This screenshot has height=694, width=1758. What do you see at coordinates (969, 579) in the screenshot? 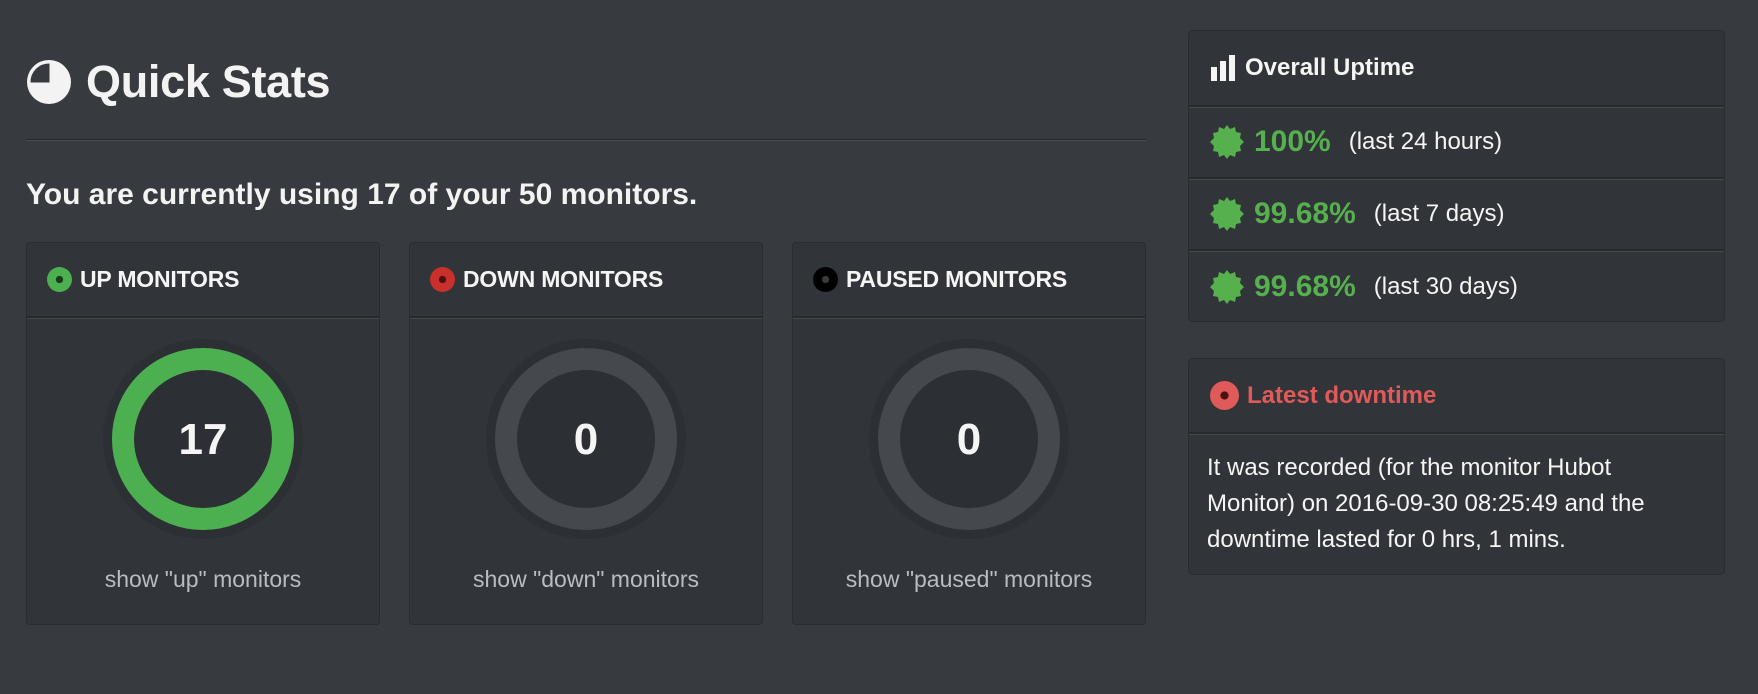
I see `show-paused-monitors-link: show "paused" monitors` at bounding box center [969, 579].